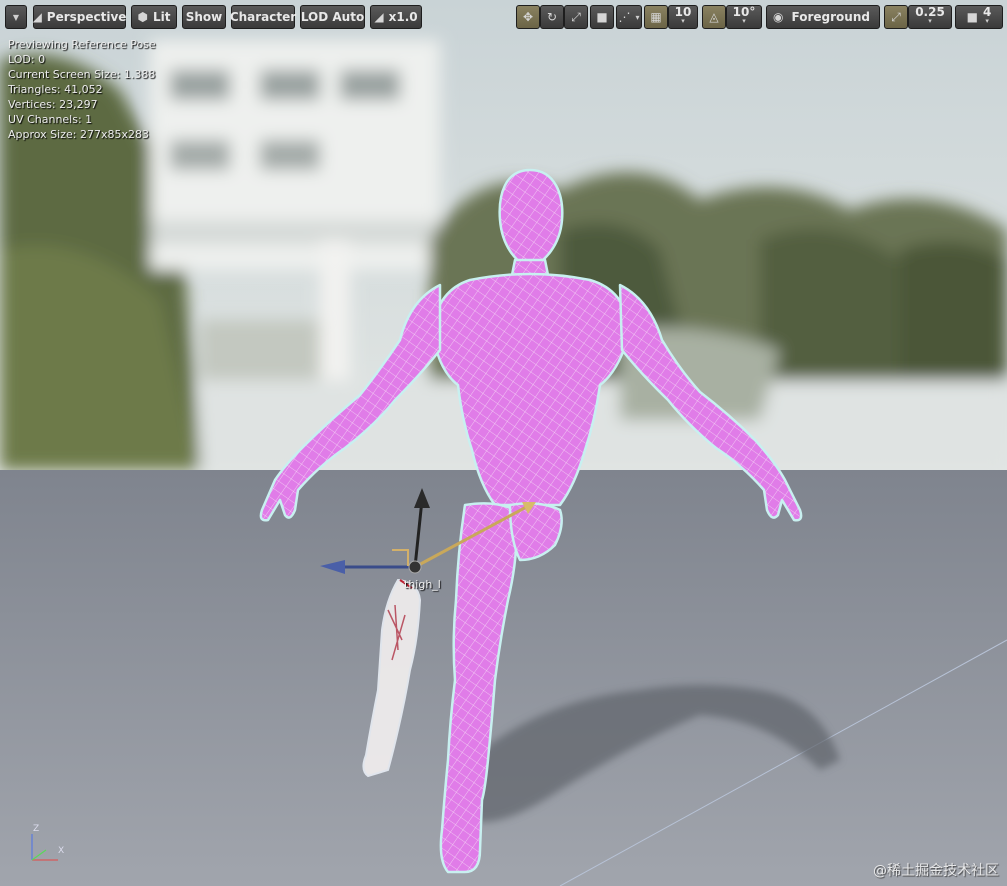  What do you see at coordinates (823, 17) in the screenshot?
I see `layer-button: ◉ Foreground` at bounding box center [823, 17].